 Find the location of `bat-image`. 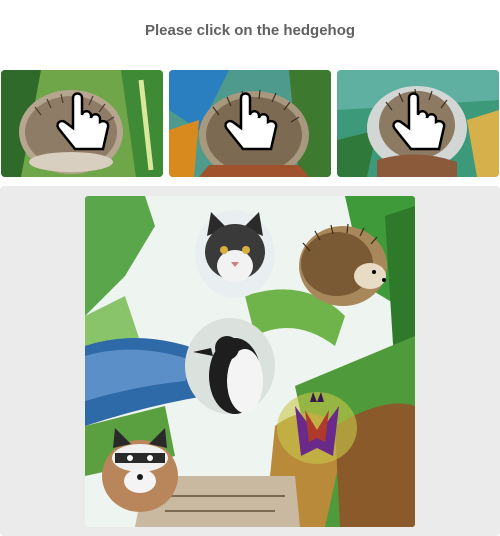

bat-image is located at coordinates (317, 428).